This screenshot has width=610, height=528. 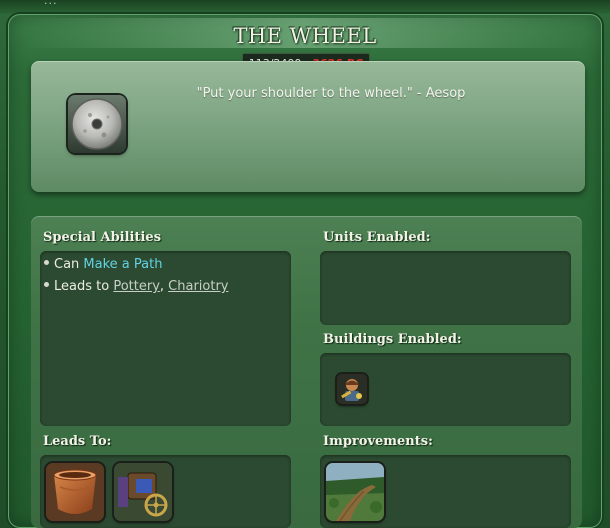 What do you see at coordinates (352, 389) in the screenshot?
I see `worker-building-icon` at bounding box center [352, 389].